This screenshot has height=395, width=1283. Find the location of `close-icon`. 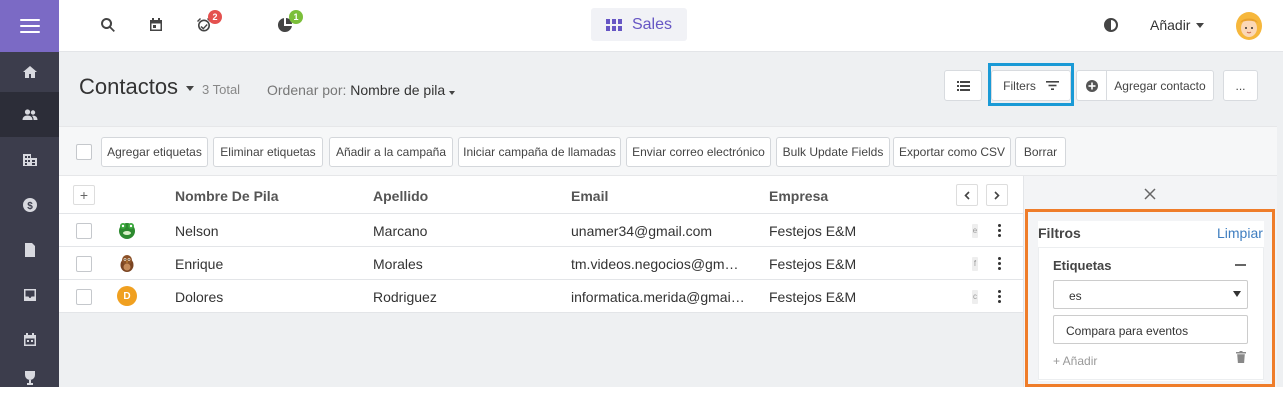

close-icon is located at coordinates (1150, 194).